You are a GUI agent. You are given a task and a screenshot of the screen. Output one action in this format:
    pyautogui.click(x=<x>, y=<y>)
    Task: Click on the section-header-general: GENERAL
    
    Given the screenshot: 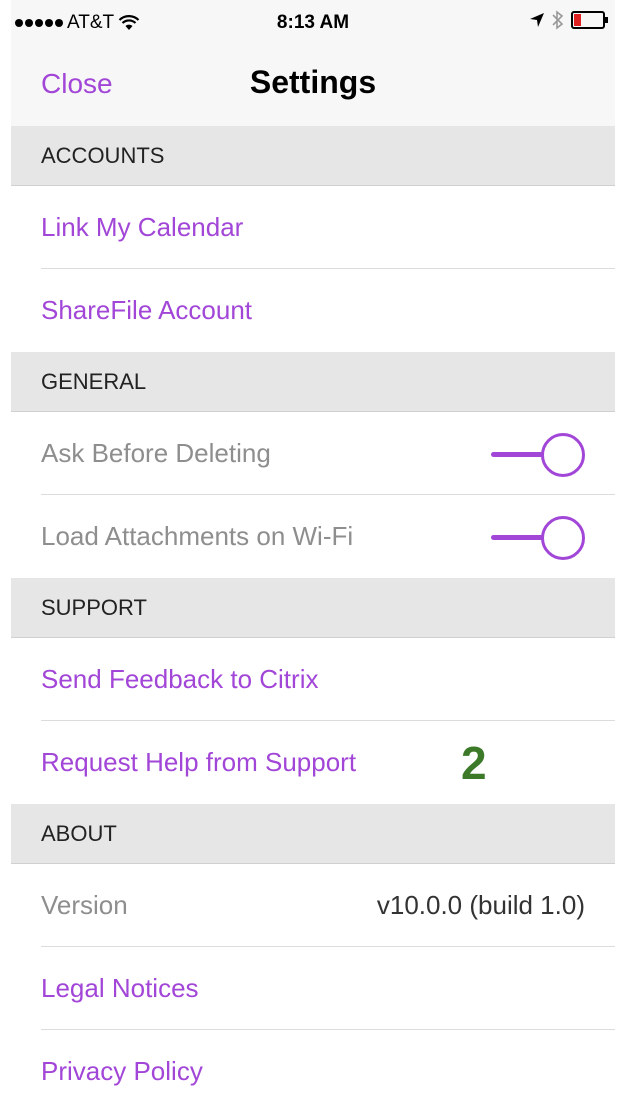 What is the action you would take?
    pyautogui.click(x=313, y=382)
    